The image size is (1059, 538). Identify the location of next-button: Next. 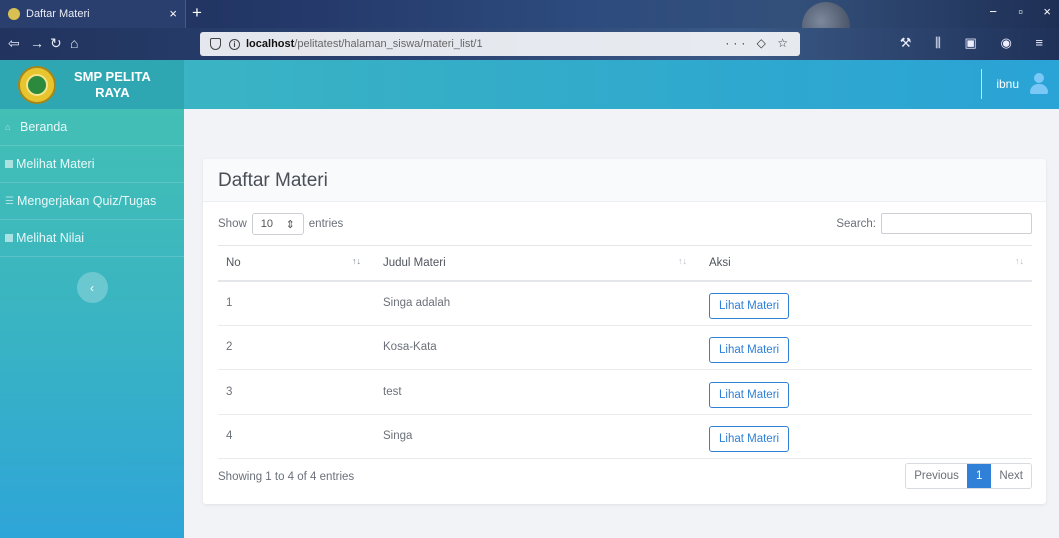
(1011, 476).